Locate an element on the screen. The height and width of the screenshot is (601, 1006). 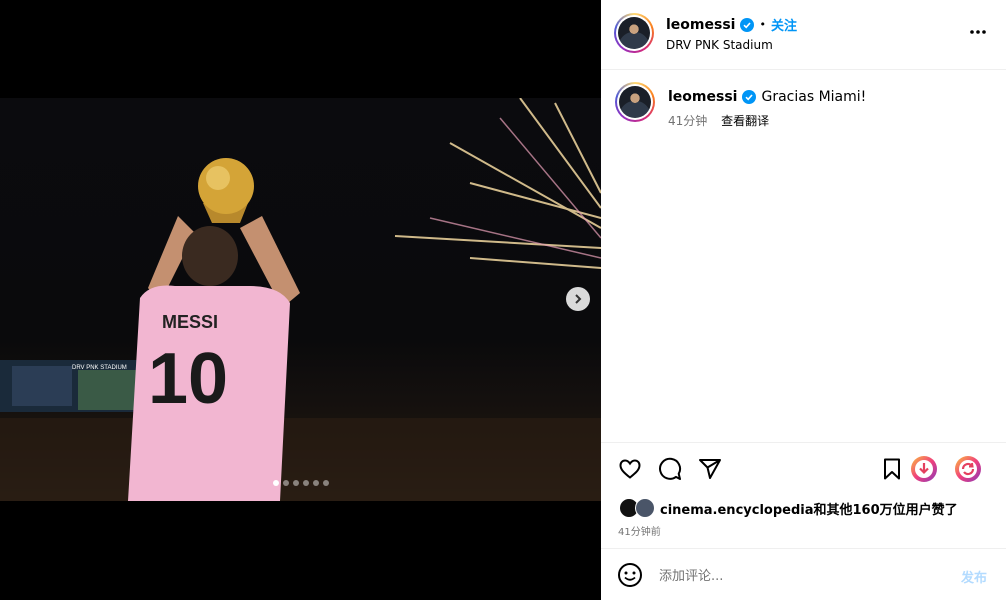
comment-input is located at coordinates (799, 576).